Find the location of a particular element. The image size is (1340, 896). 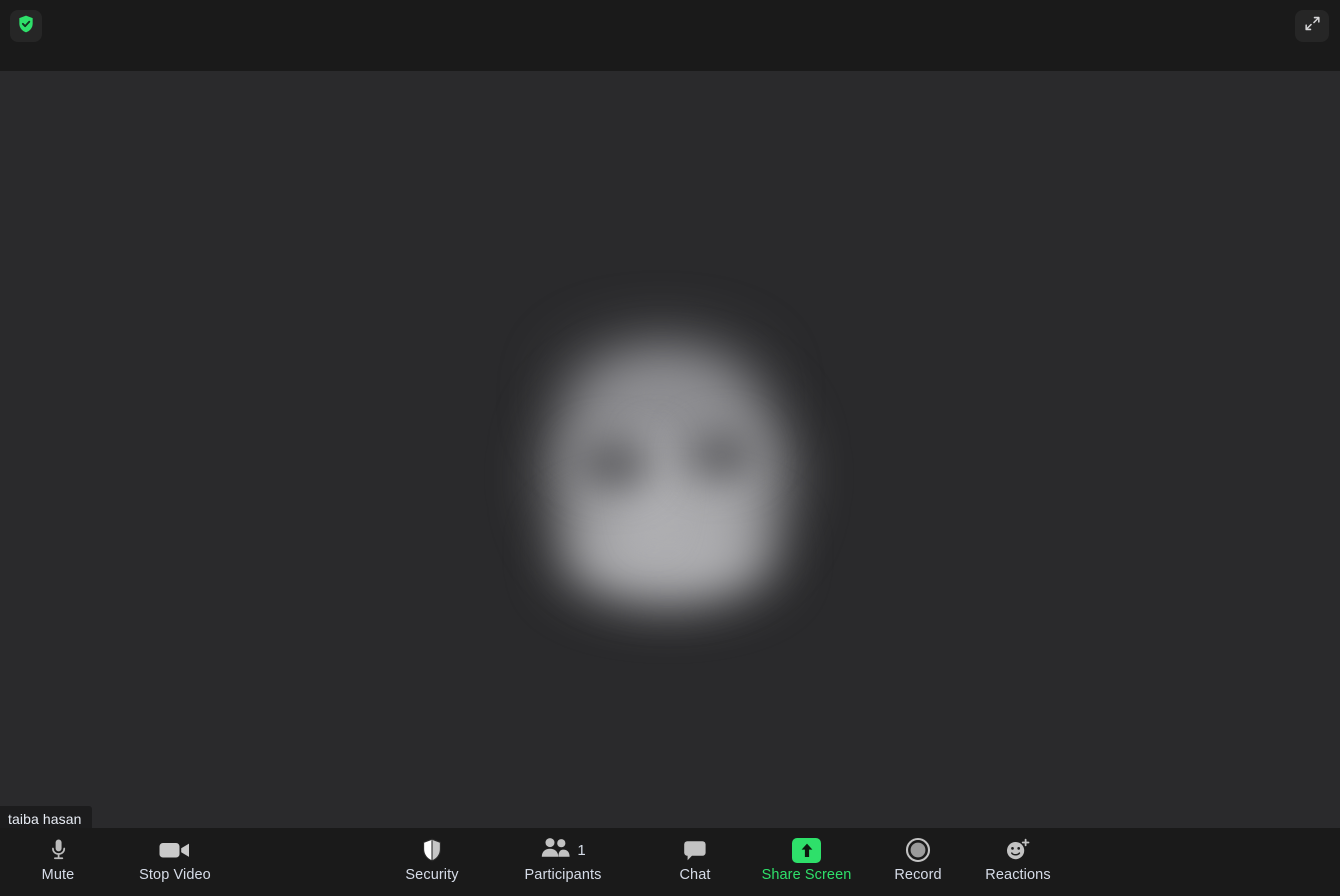

stop-video-label: Stop Video is located at coordinates (175, 875).